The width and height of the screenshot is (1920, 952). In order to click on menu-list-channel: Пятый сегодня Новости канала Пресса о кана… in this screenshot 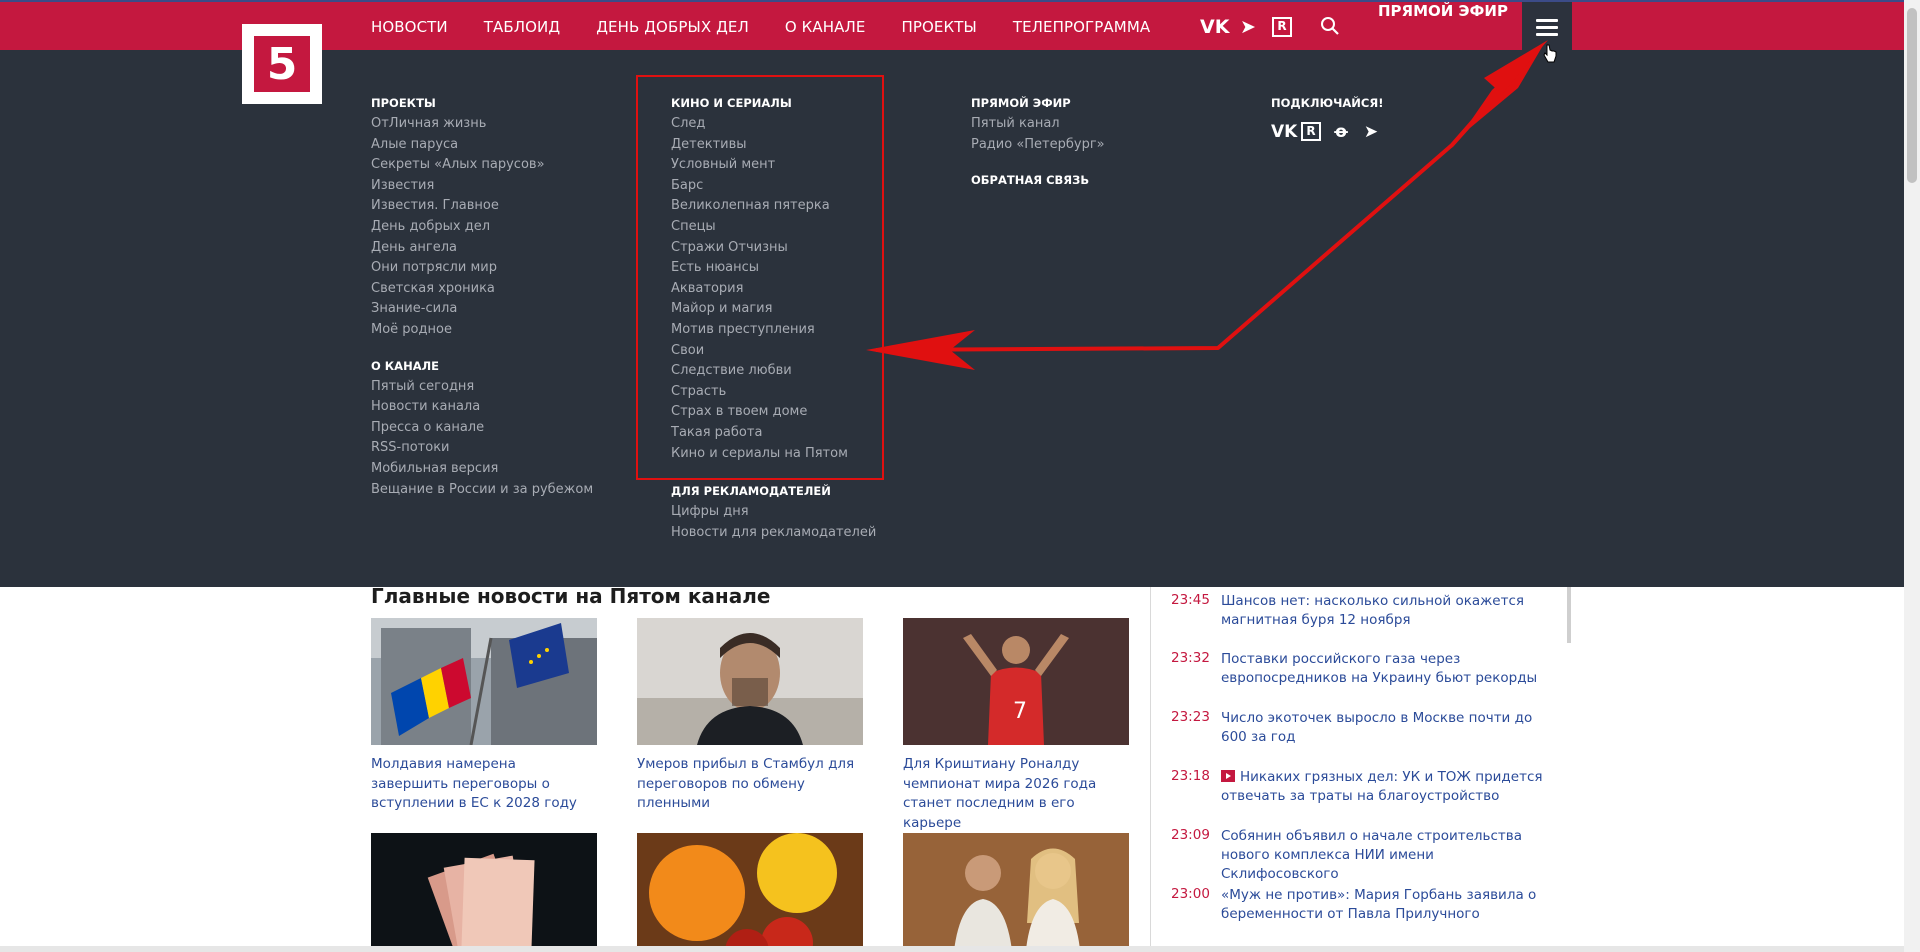, I will do `click(482, 439)`.